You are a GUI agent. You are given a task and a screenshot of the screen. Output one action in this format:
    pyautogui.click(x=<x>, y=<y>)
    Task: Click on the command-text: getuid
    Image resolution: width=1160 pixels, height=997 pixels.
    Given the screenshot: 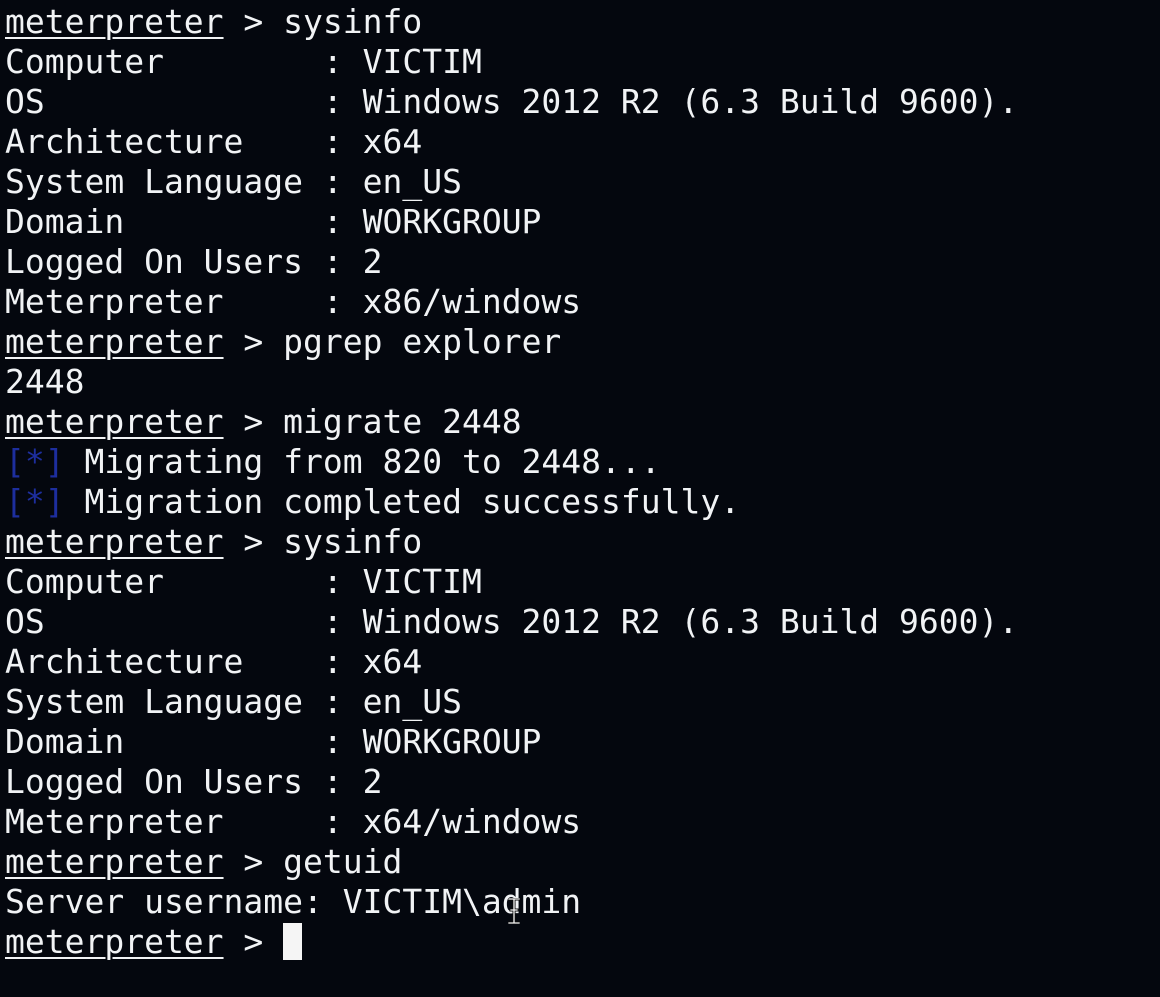 What is the action you would take?
    pyautogui.click(x=343, y=861)
    